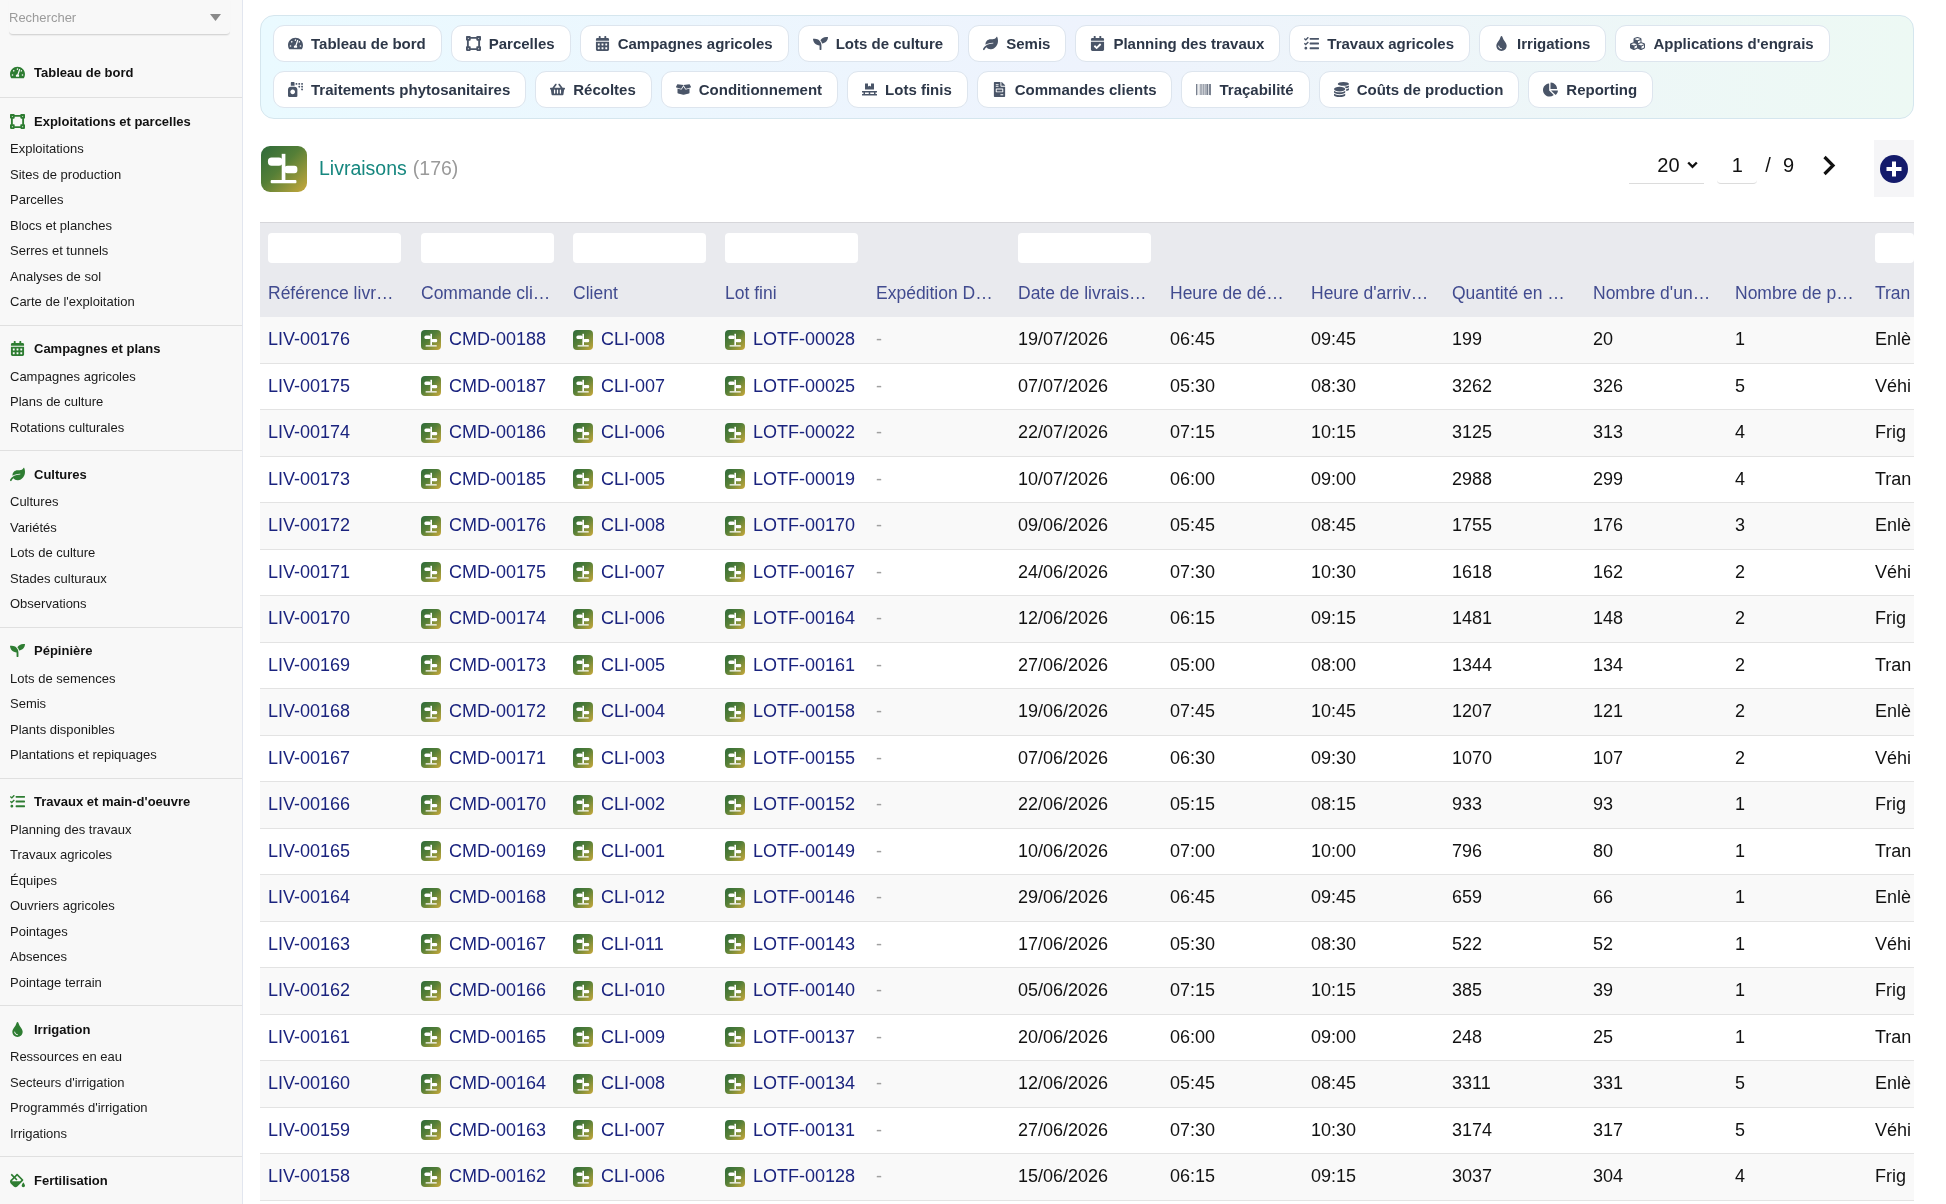  I want to click on shortcut-button: Lots finis, so click(907, 89).